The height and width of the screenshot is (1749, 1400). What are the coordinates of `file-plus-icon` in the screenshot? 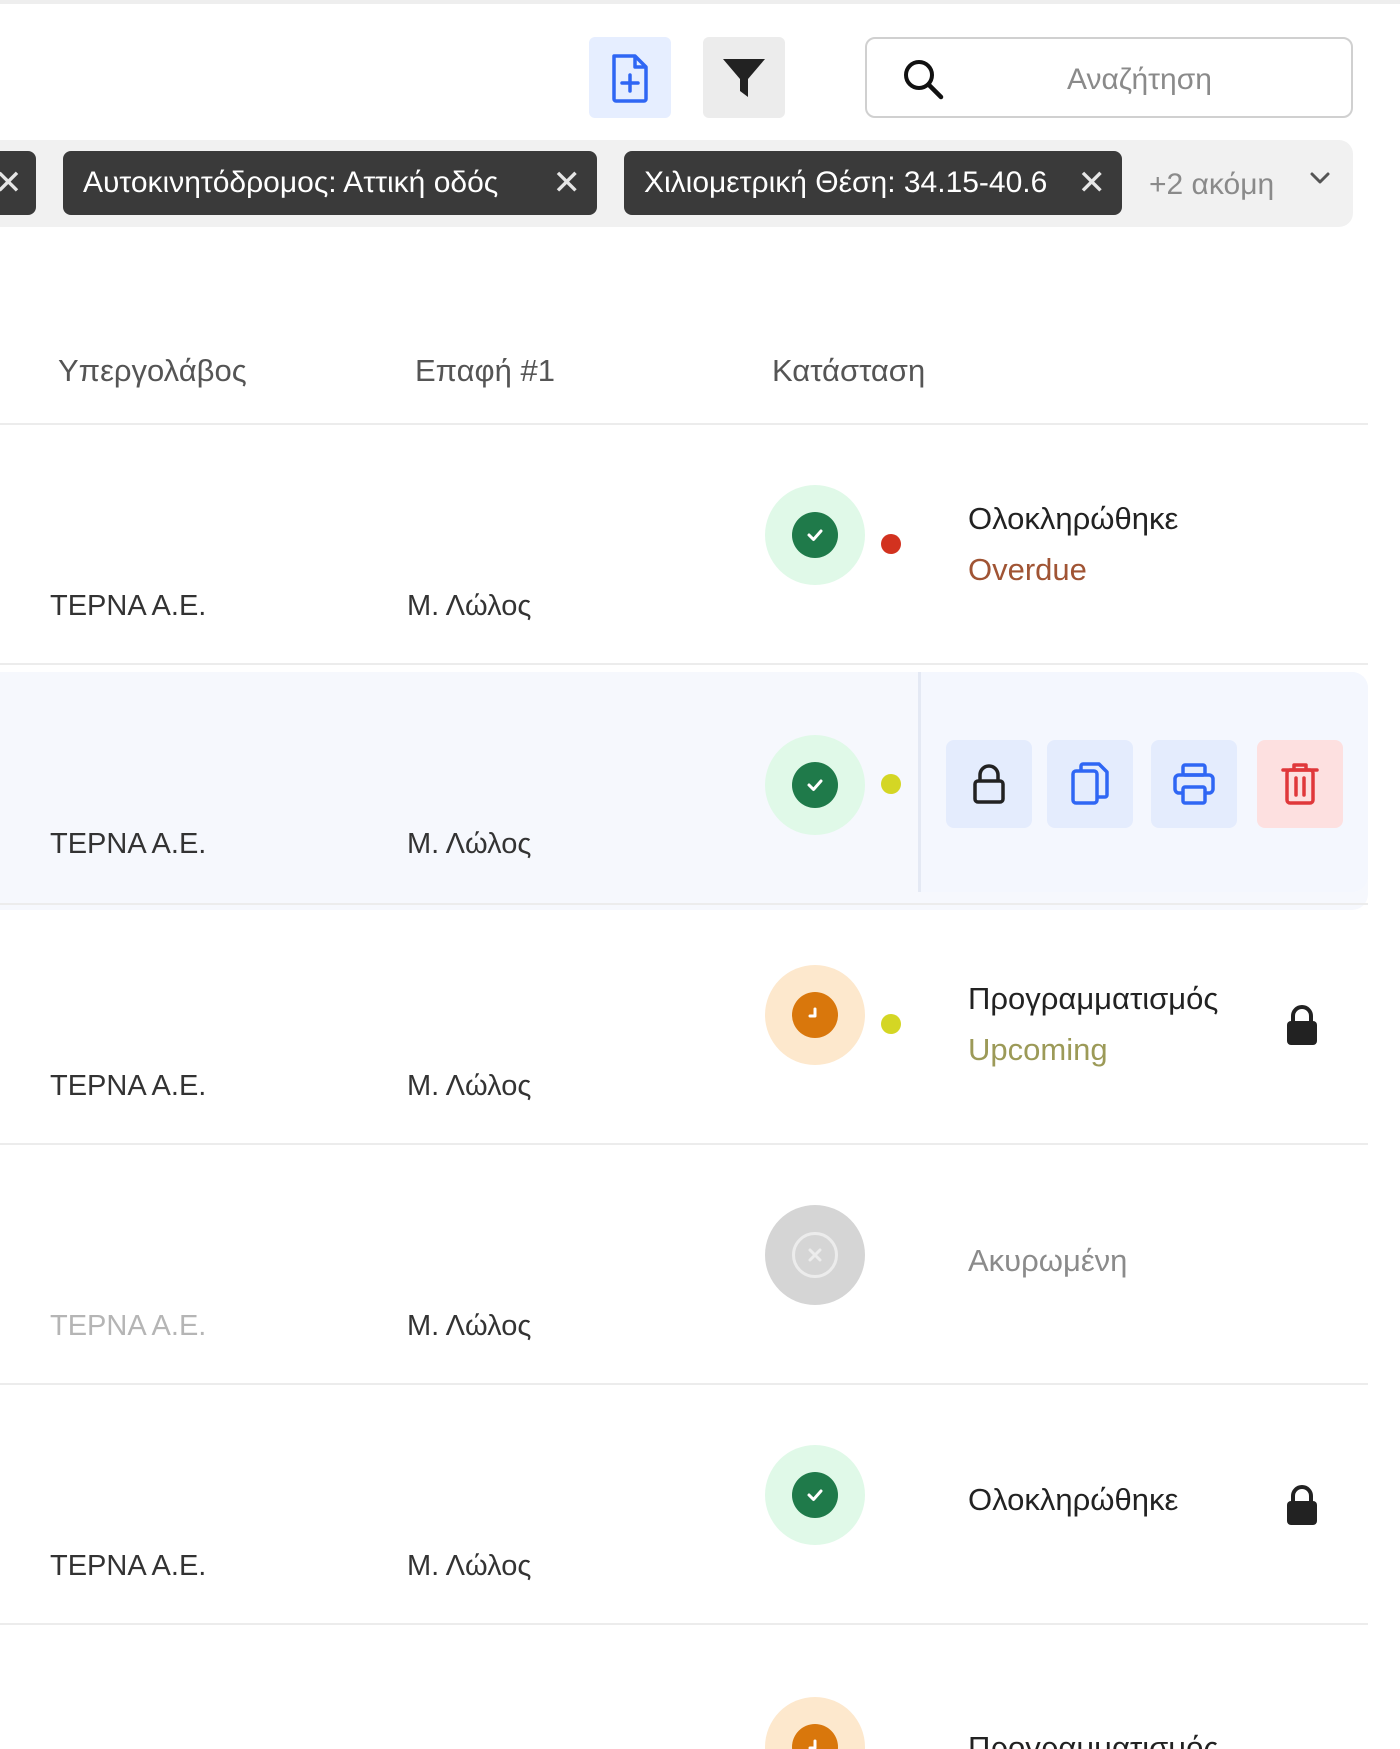 It's located at (630, 78).